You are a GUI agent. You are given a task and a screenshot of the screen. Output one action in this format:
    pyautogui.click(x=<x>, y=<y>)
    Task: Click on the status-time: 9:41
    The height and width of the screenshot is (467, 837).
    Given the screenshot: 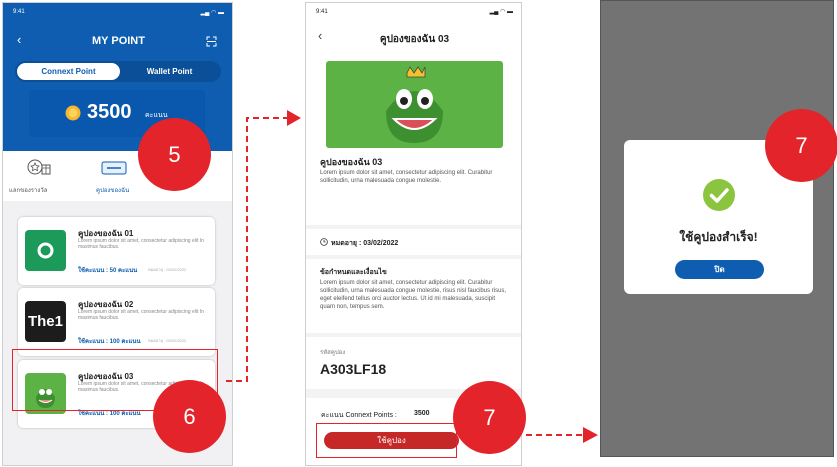 What is the action you would take?
    pyautogui.click(x=322, y=12)
    